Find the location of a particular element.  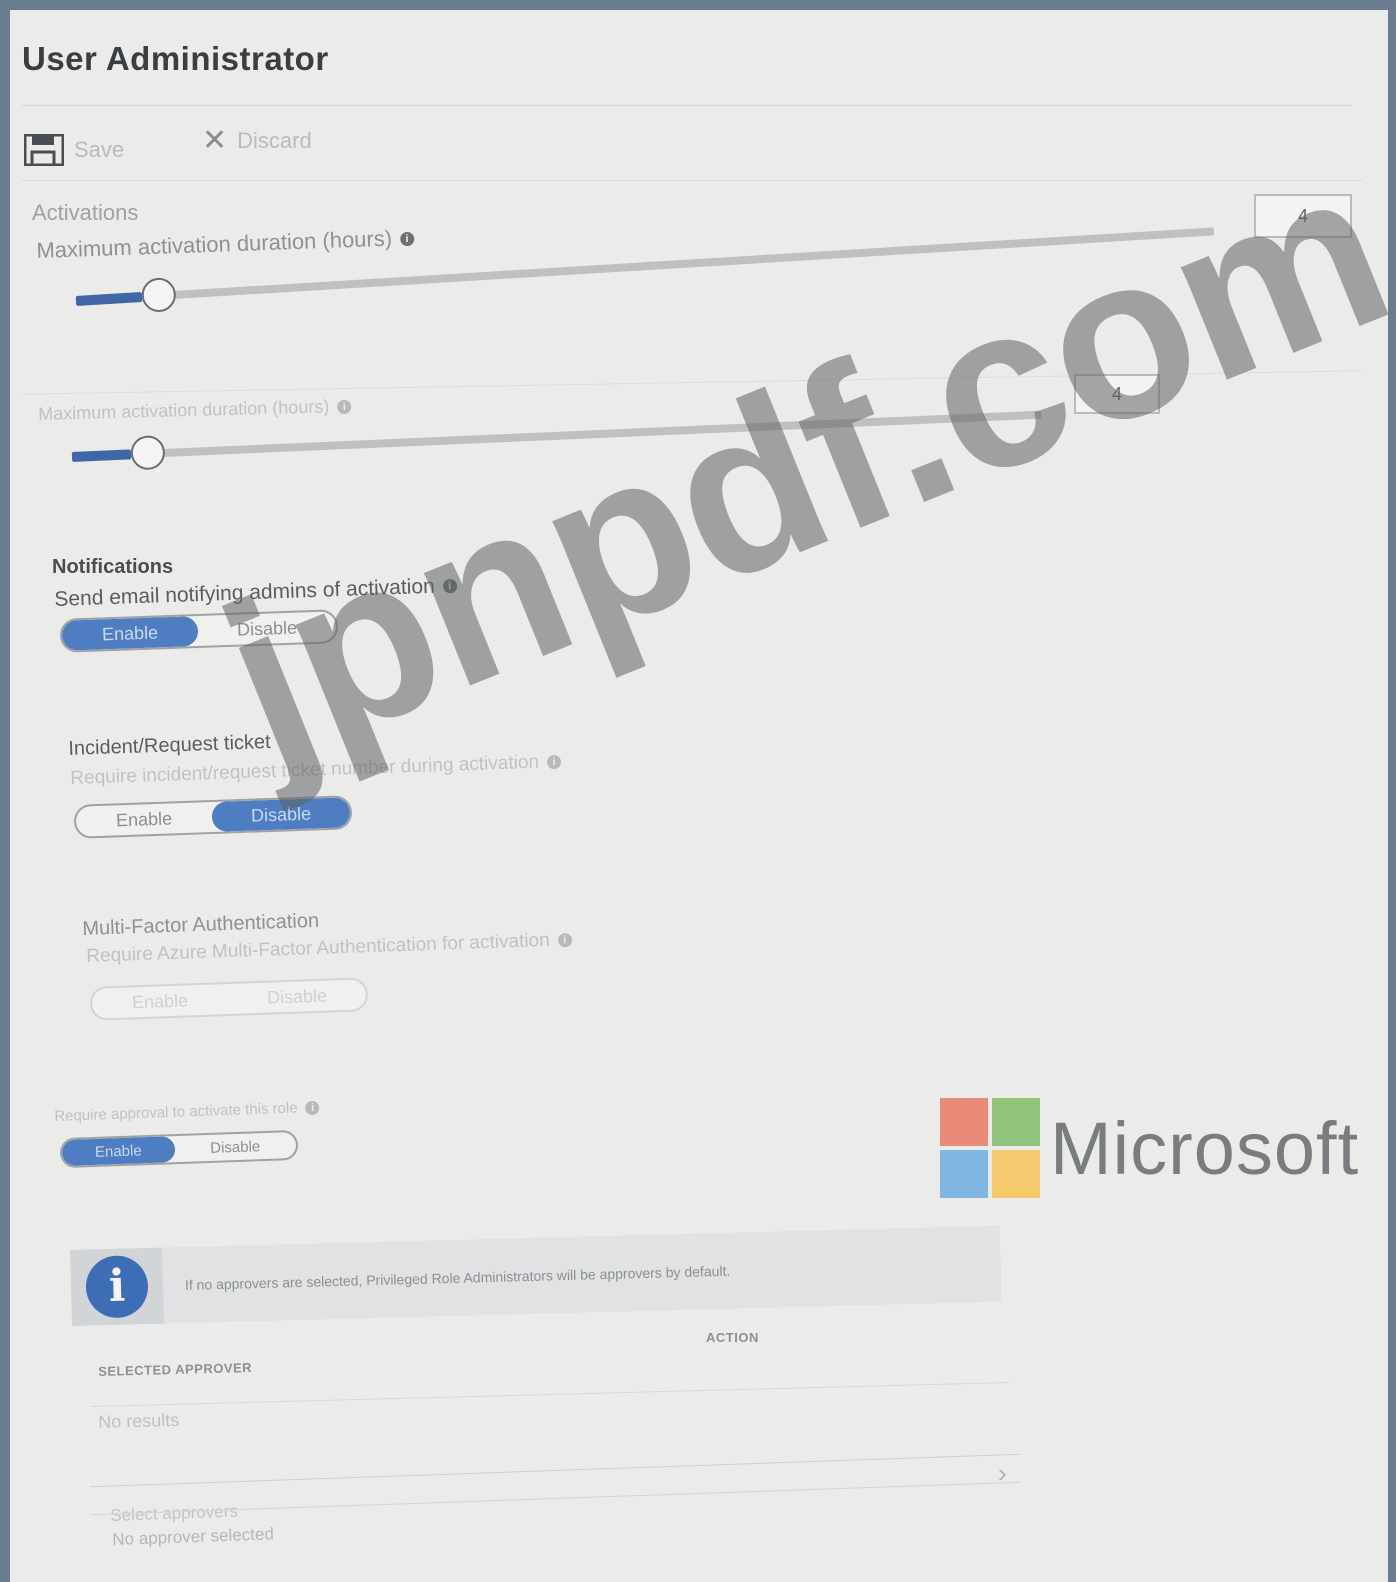

section-divider is located at coordinates (692, 382).